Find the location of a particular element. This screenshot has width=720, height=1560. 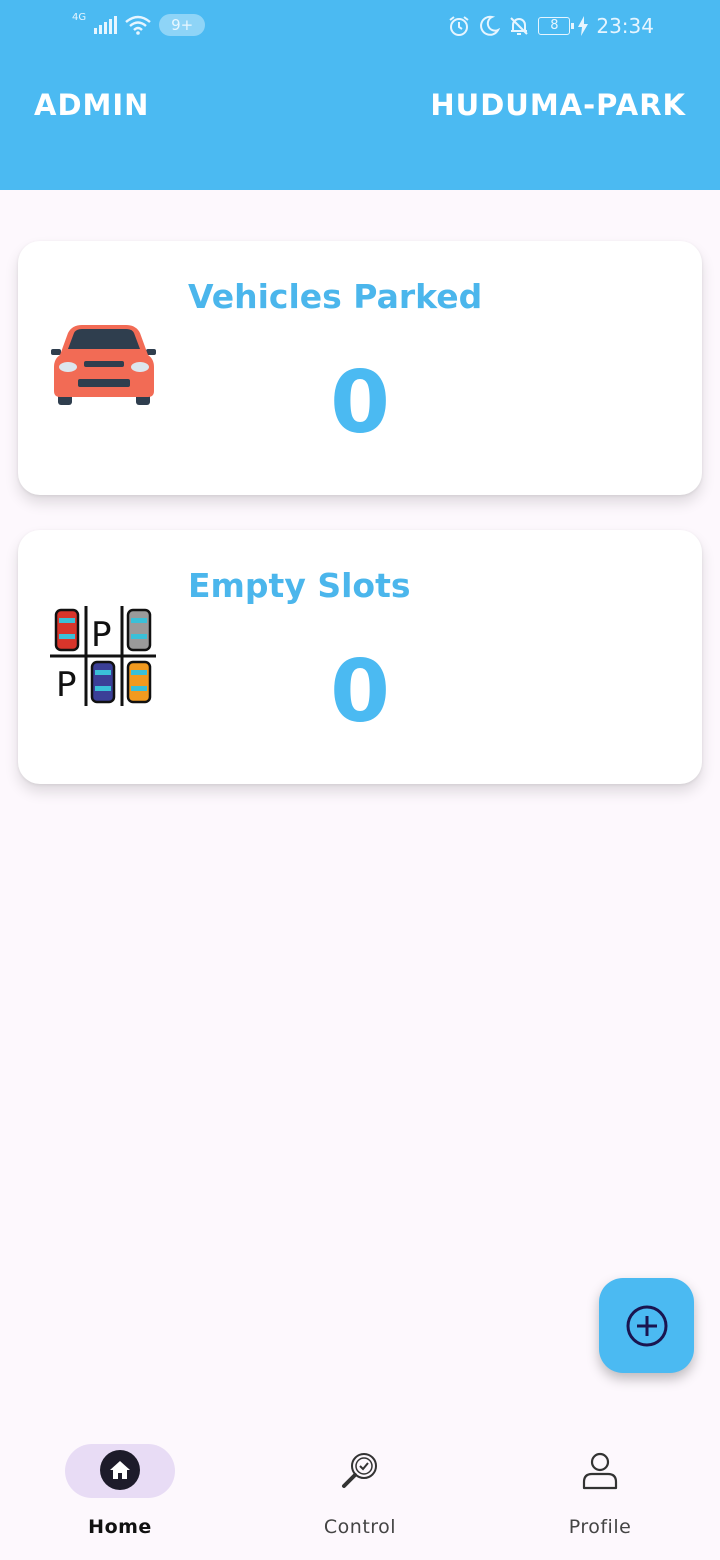

nav-item-profile: Profile is located at coordinates (600, 1492).